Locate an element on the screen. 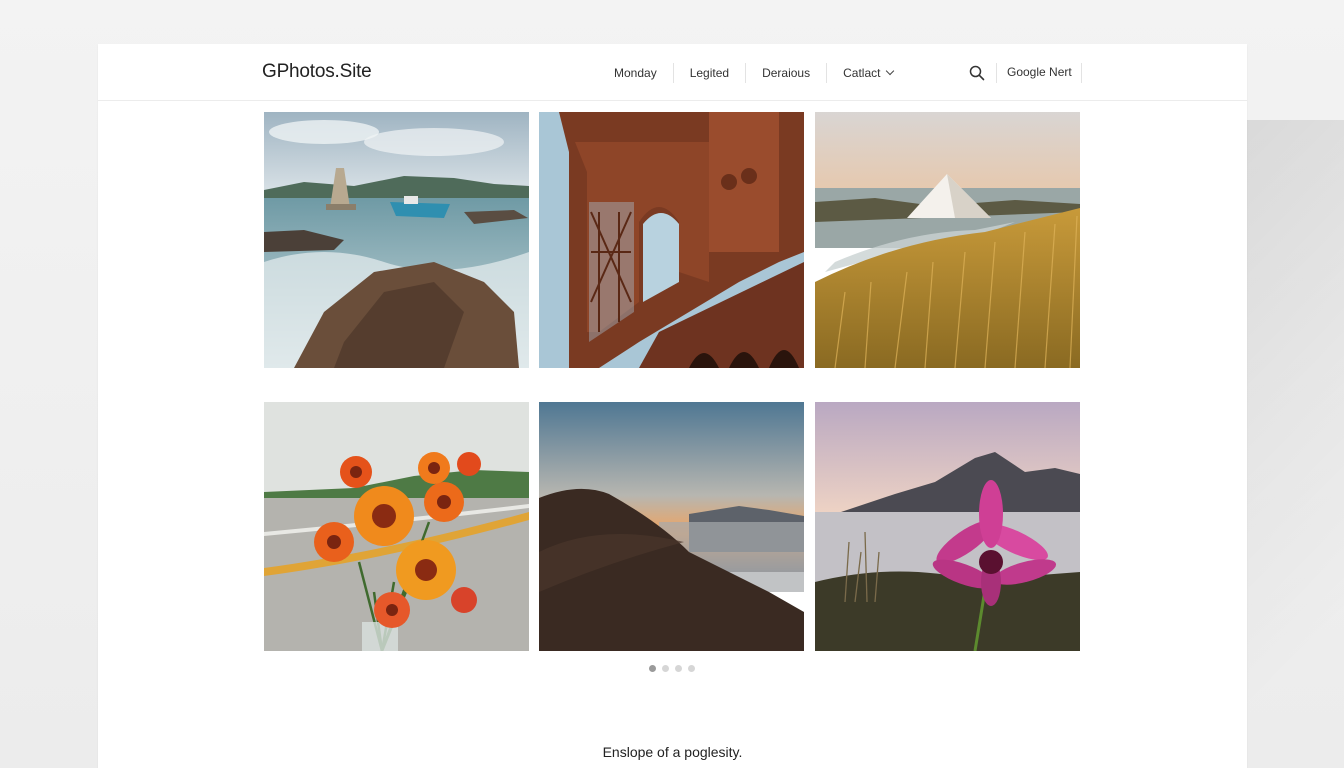 The width and height of the screenshot is (1344, 768). gallery-photo-flower-lake is located at coordinates (947, 526).